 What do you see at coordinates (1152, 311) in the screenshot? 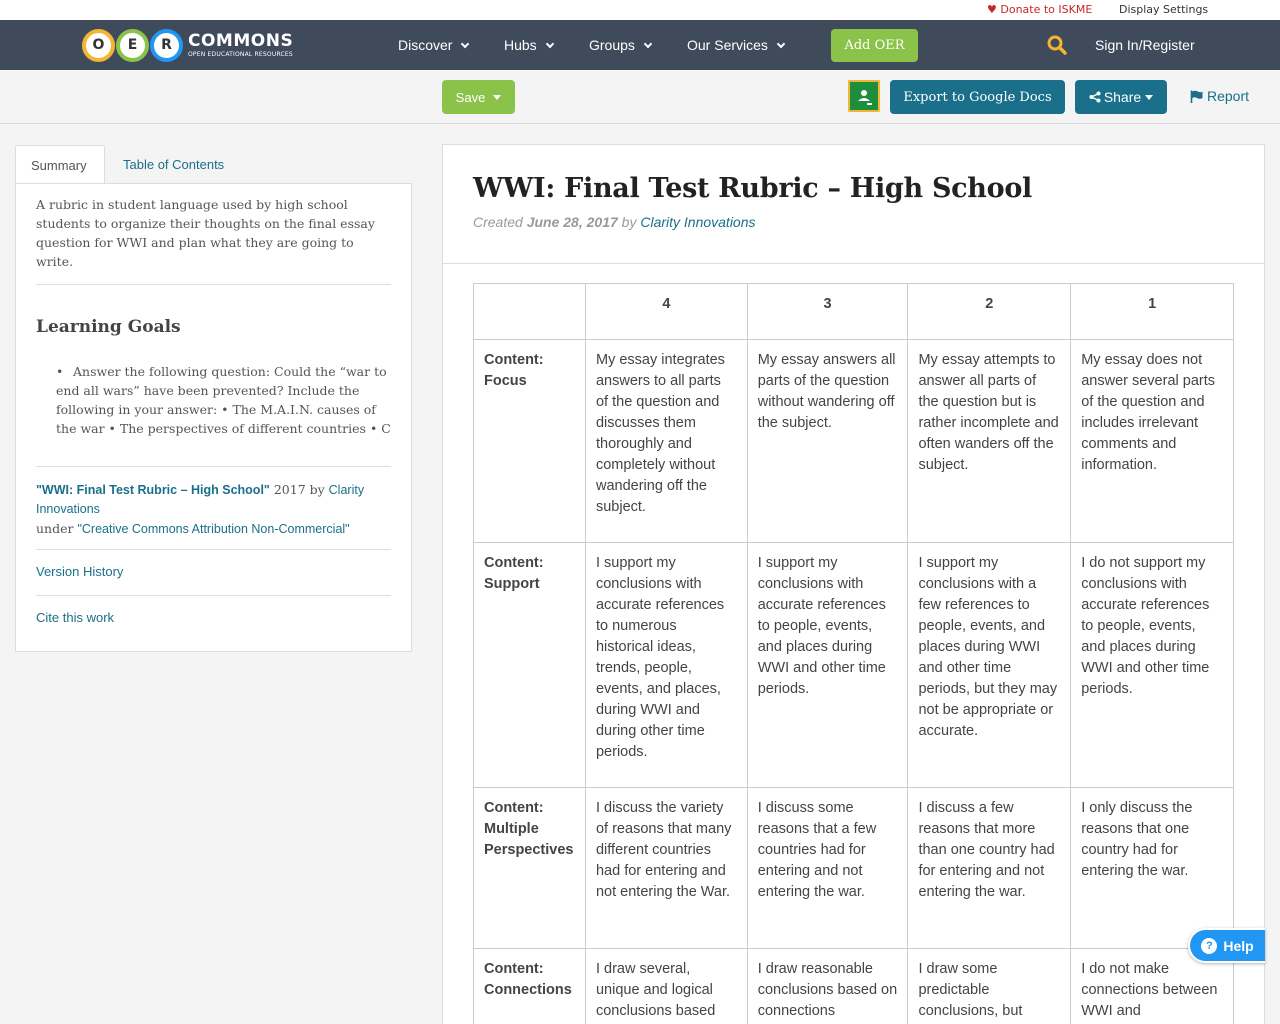
I see `column-header: 1` at bounding box center [1152, 311].